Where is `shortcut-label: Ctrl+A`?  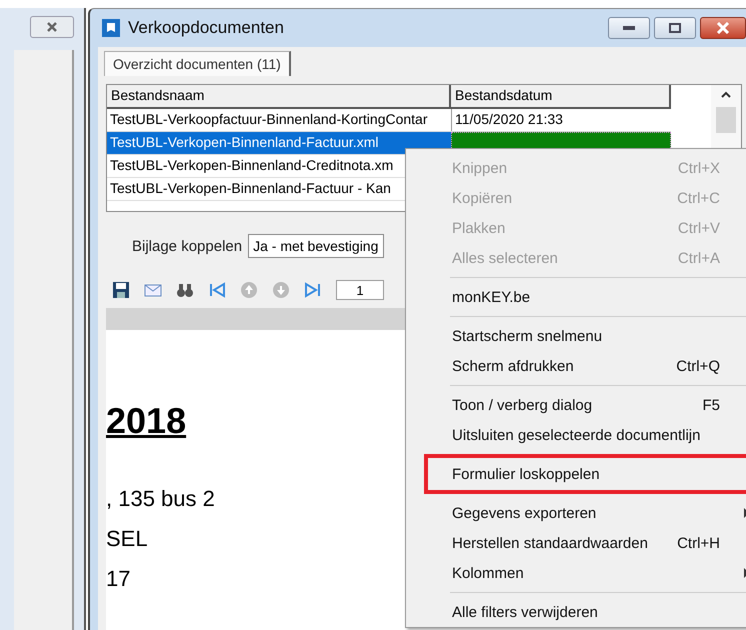 shortcut-label: Ctrl+A is located at coordinates (699, 258).